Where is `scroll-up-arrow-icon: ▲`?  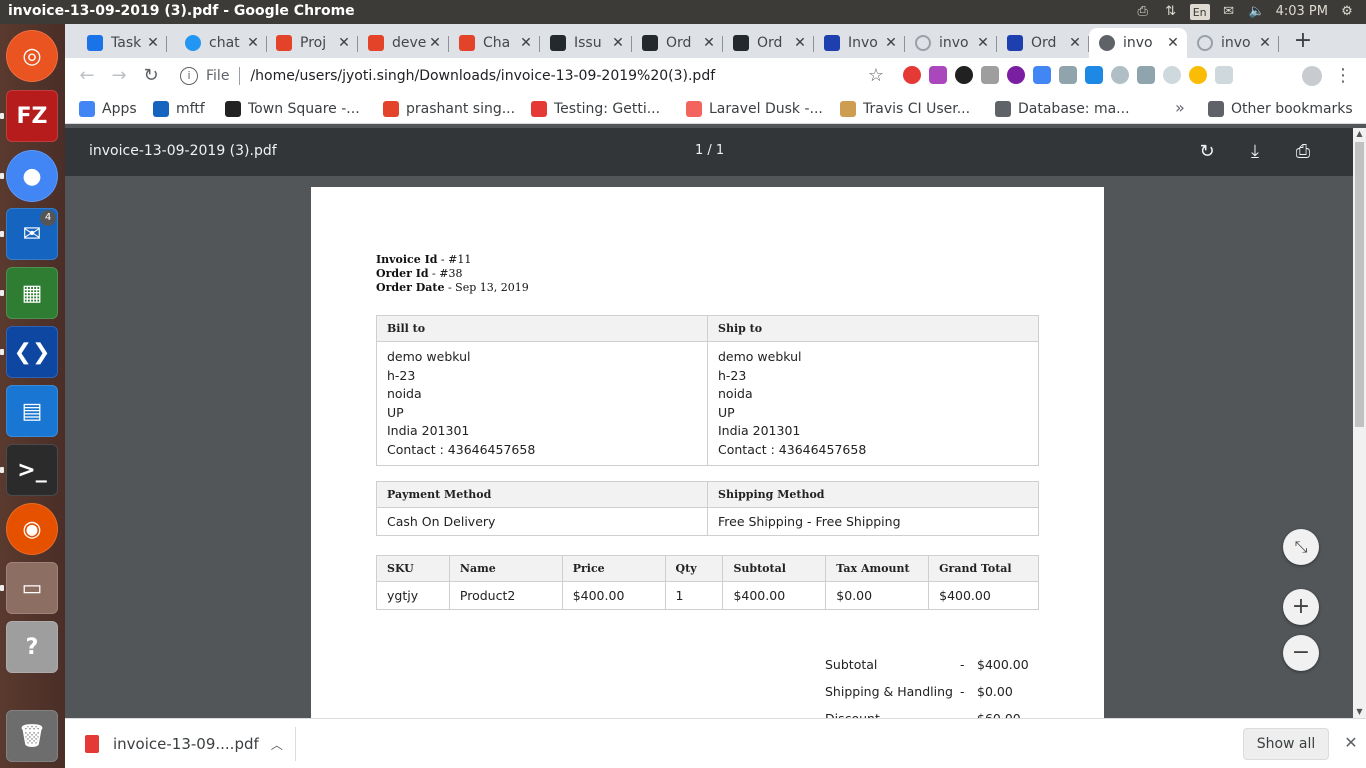
scroll-up-arrow-icon: ▲ is located at coordinates (1359, 134).